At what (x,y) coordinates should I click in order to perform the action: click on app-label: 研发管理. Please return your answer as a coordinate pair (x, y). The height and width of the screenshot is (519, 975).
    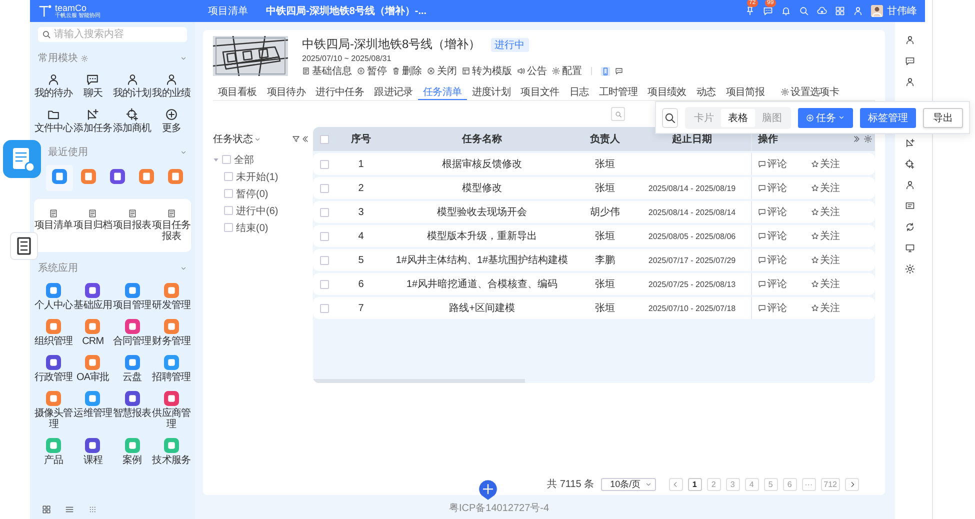
    Looking at the image, I should click on (171, 305).